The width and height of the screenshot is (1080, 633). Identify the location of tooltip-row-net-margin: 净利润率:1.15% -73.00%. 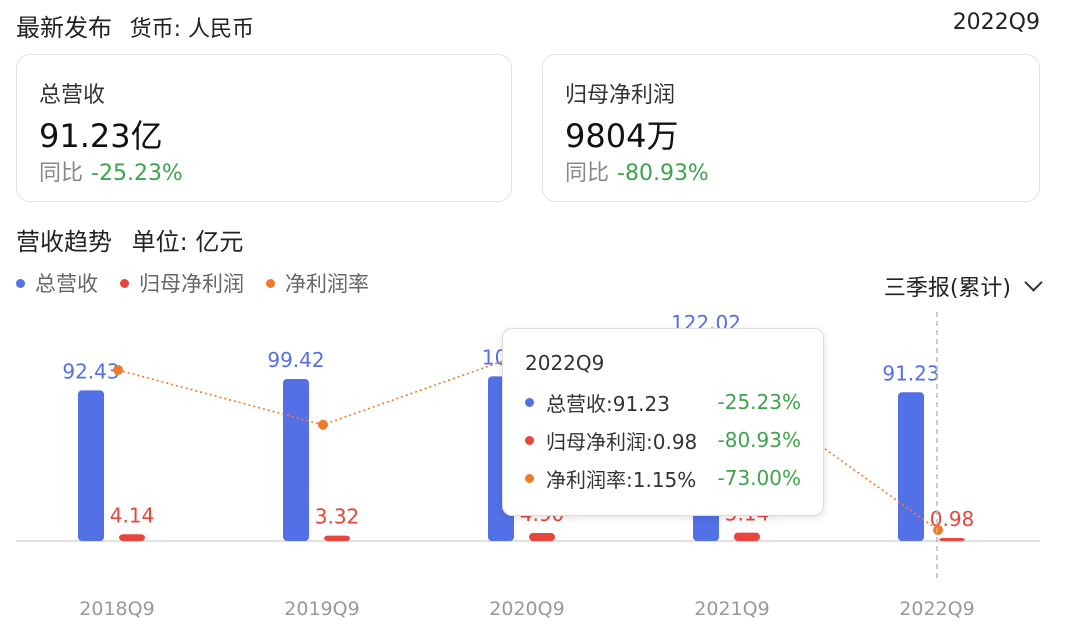
(663, 478).